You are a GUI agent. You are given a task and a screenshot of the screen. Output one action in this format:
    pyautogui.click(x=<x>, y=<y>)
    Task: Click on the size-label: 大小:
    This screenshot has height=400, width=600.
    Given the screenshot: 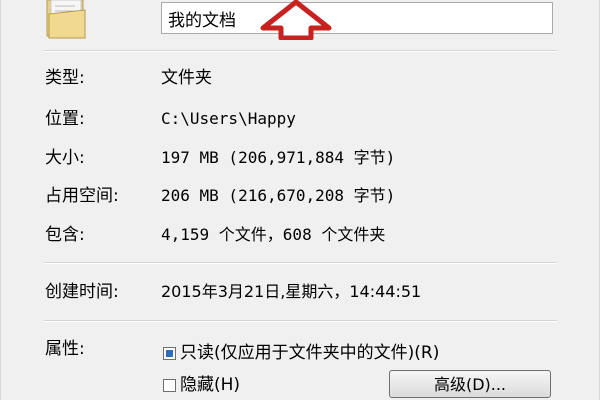 What is the action you would take?
    pyautogui.click(x=65, y=158)
    